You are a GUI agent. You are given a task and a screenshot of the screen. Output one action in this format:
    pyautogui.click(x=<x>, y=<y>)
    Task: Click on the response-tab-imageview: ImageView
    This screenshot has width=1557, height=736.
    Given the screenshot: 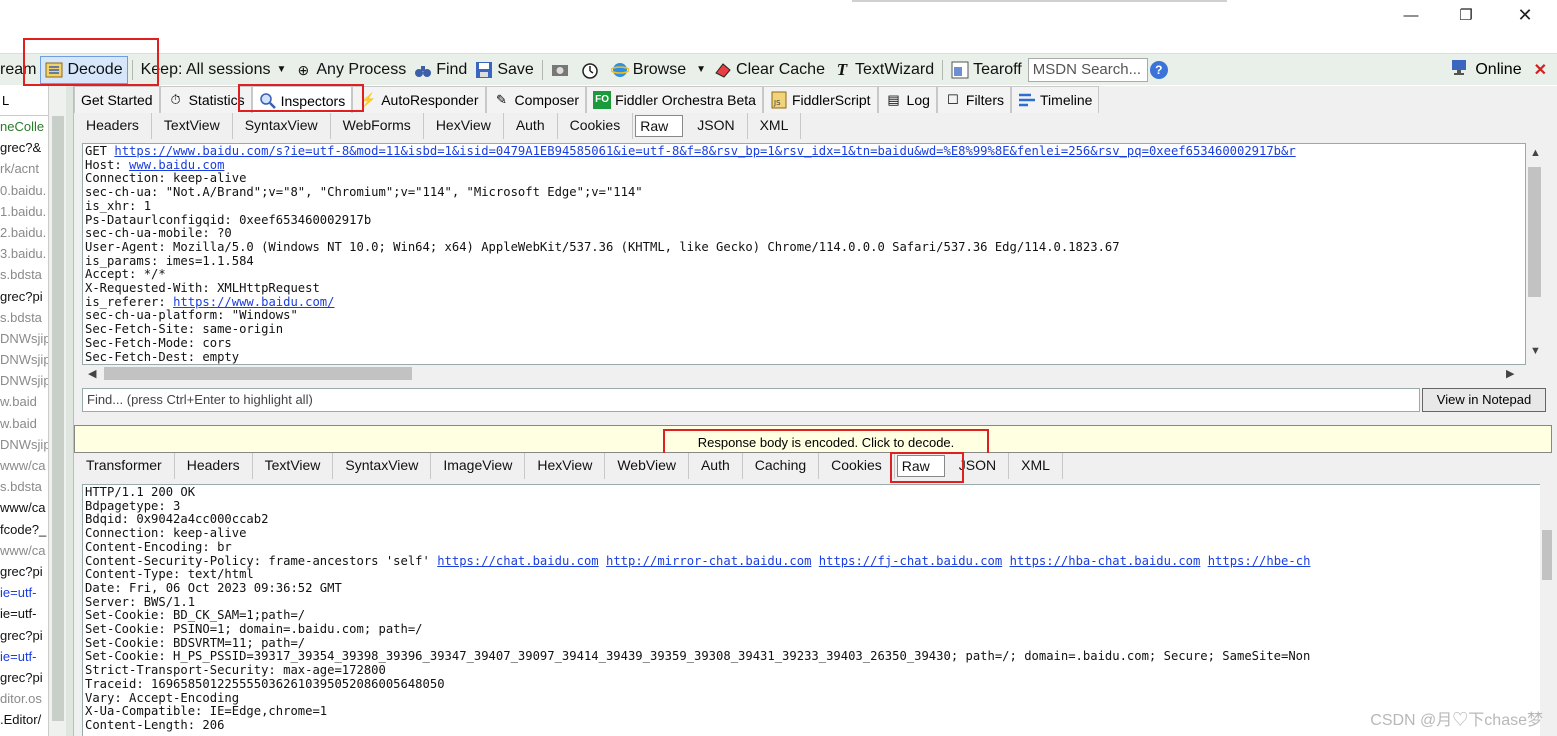 What is the action you would take?
    pyautogui.click(x=478, y=466)
    